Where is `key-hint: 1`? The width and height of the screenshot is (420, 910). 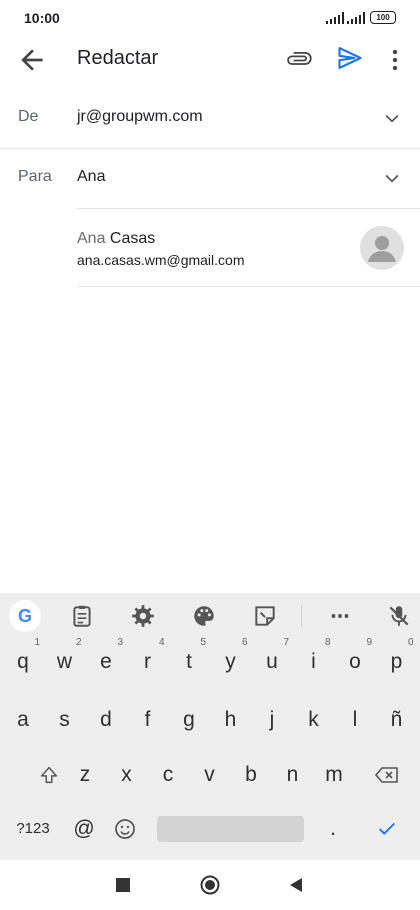 key-hint: 1 is located at coordinates (37, 642).